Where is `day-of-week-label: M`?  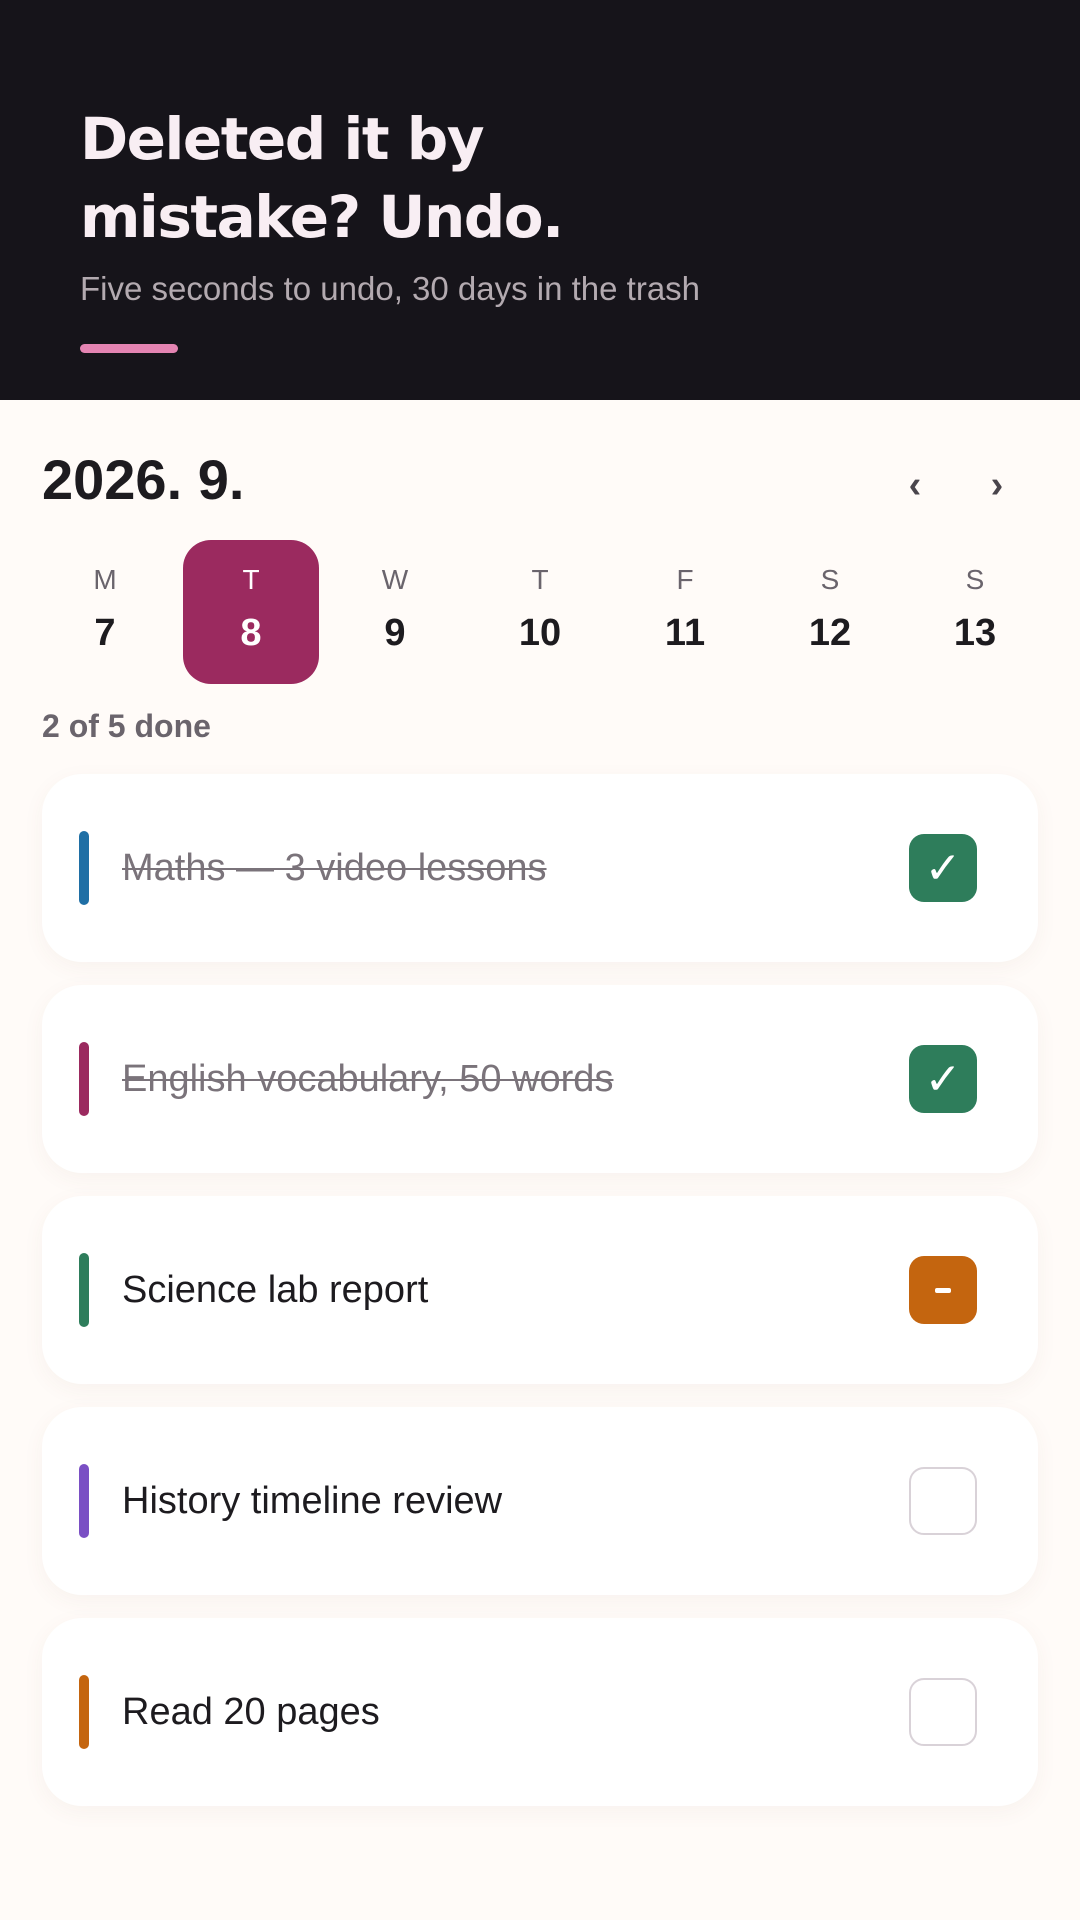
day-of-week-label: M is located at coordinates (105, 579).